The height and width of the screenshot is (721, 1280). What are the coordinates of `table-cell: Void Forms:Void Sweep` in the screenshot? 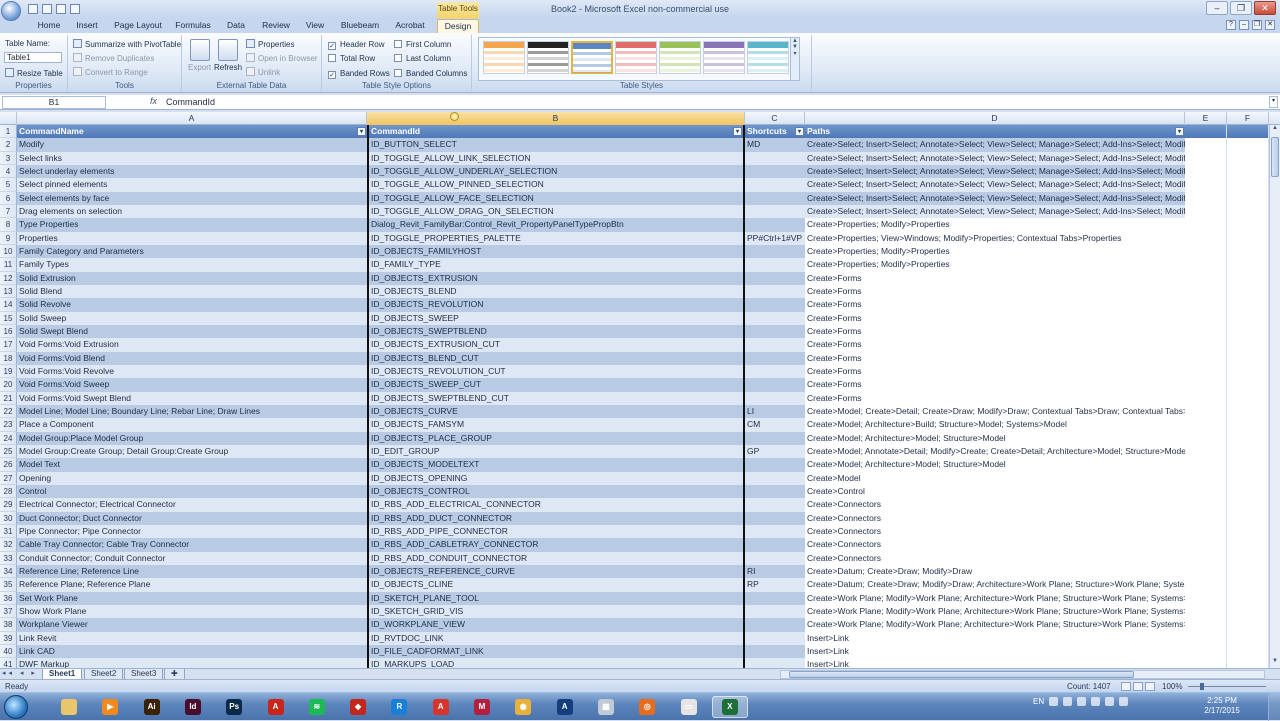 It's located at (192, 385).